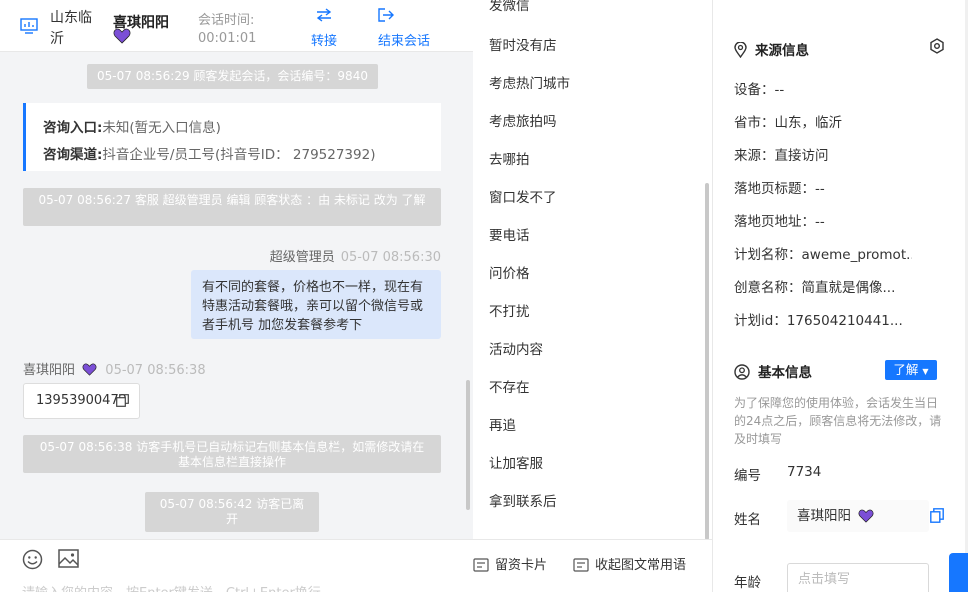 This screenshot has width=968, height=592. What do you see at coordinates (788, 123) in the screenshot?
I see `province-info: 省市：山东，临沂` at bounding box center [788, 123].